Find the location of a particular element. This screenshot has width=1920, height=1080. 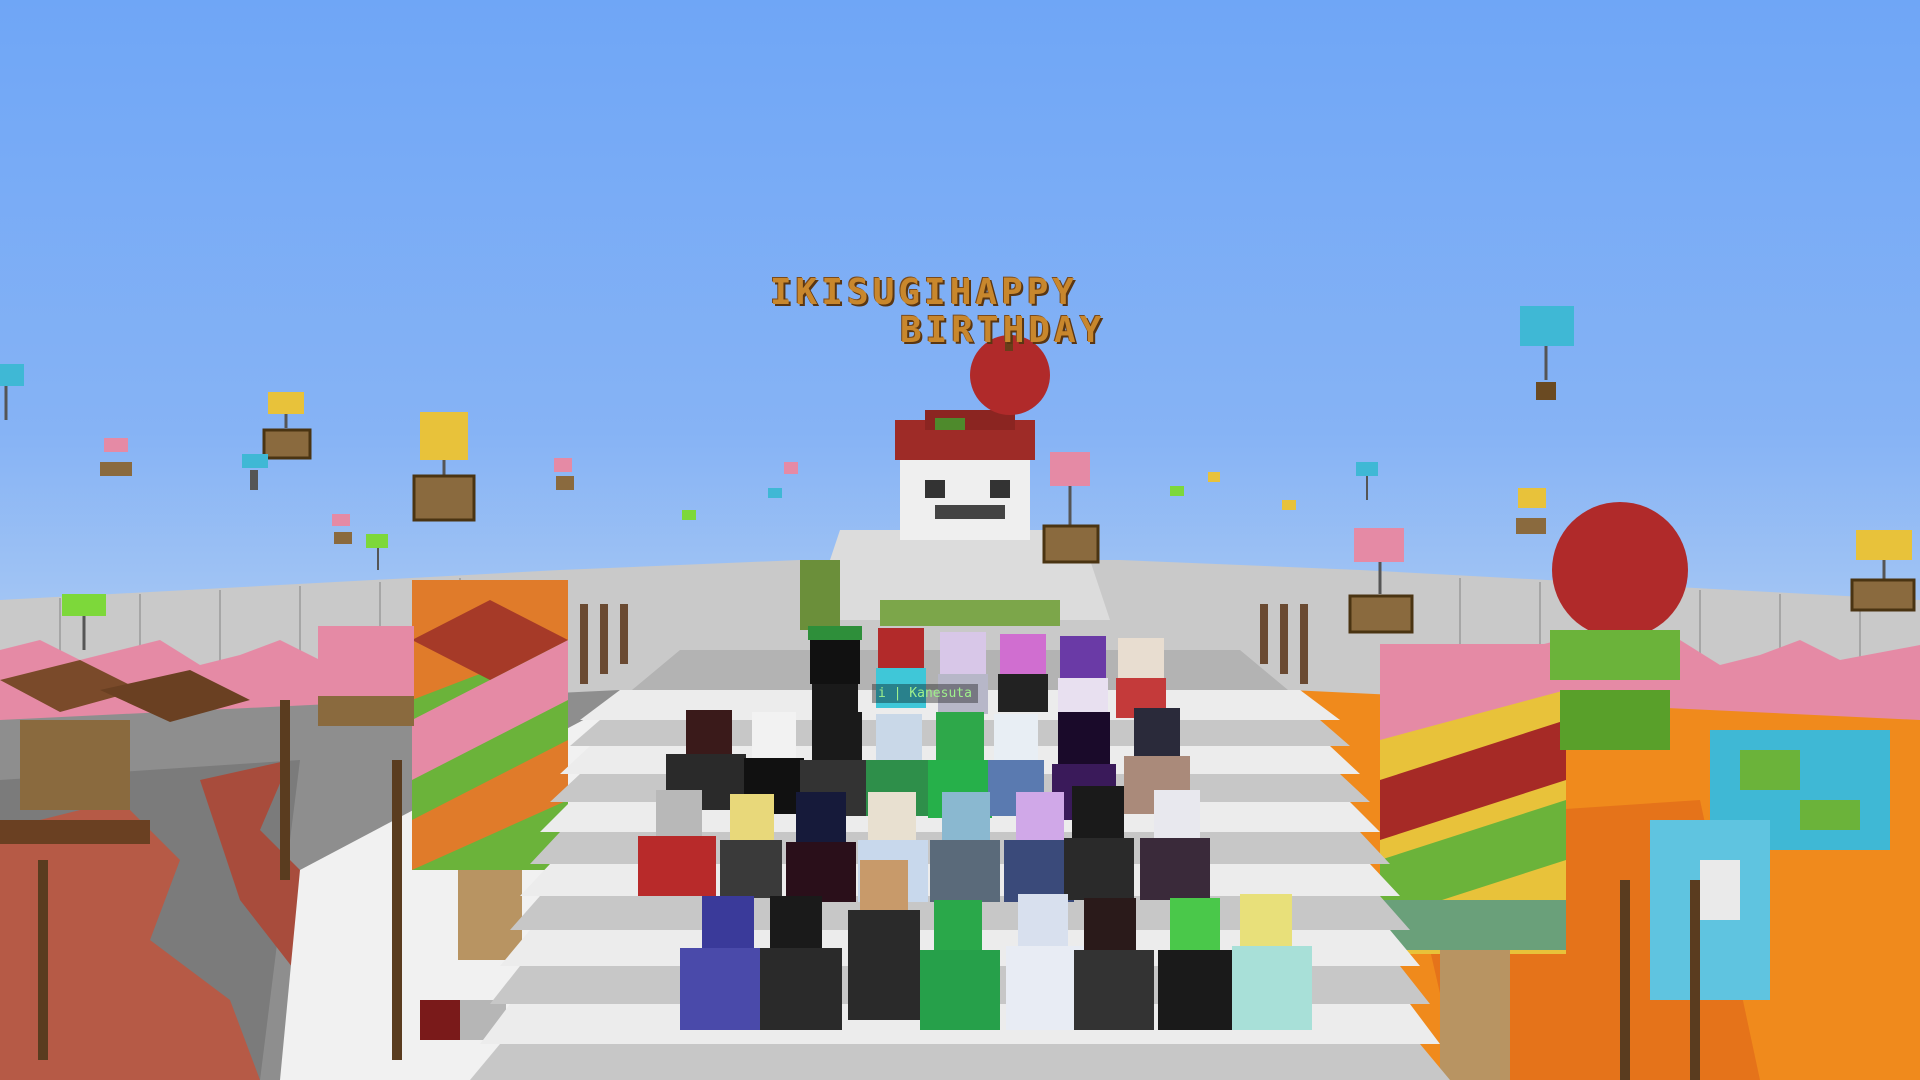

players-group is located at coordinates (975, 828).